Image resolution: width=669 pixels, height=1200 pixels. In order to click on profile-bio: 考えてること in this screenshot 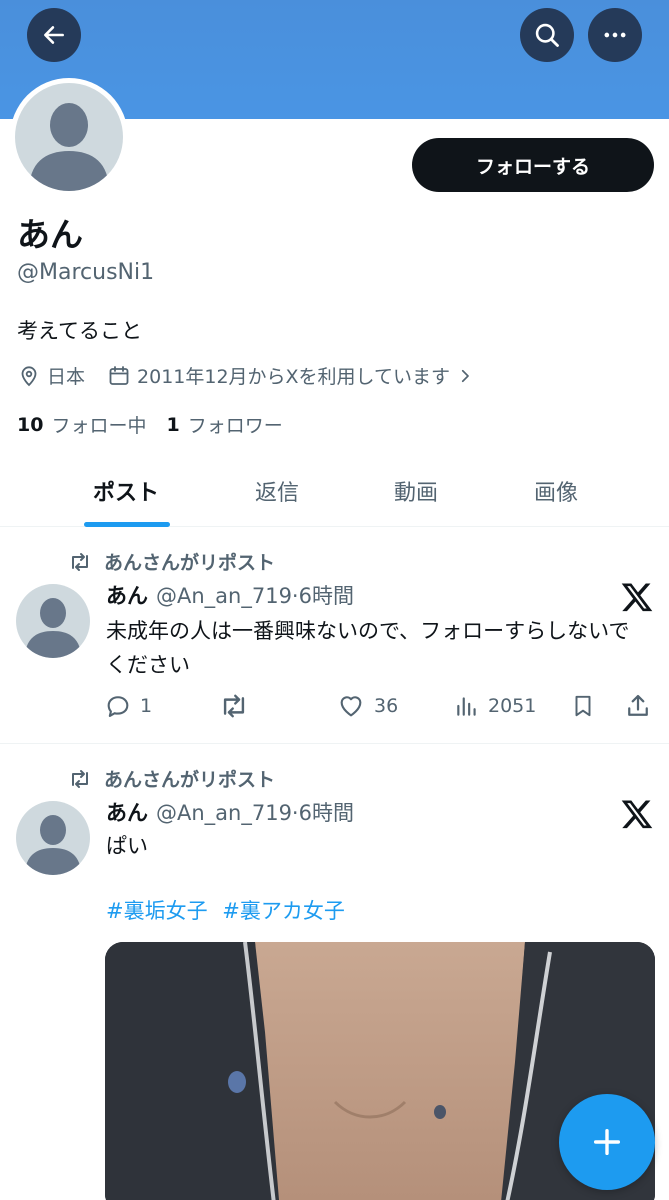, I will do `click(79, 331)`.